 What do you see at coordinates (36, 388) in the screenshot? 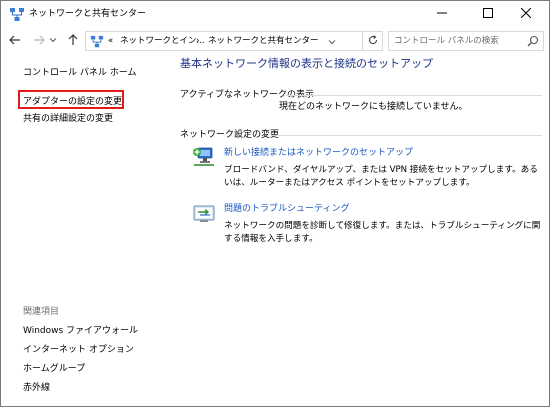
I see `infrared-link: 赤外線` at bounding box center [36, 388].